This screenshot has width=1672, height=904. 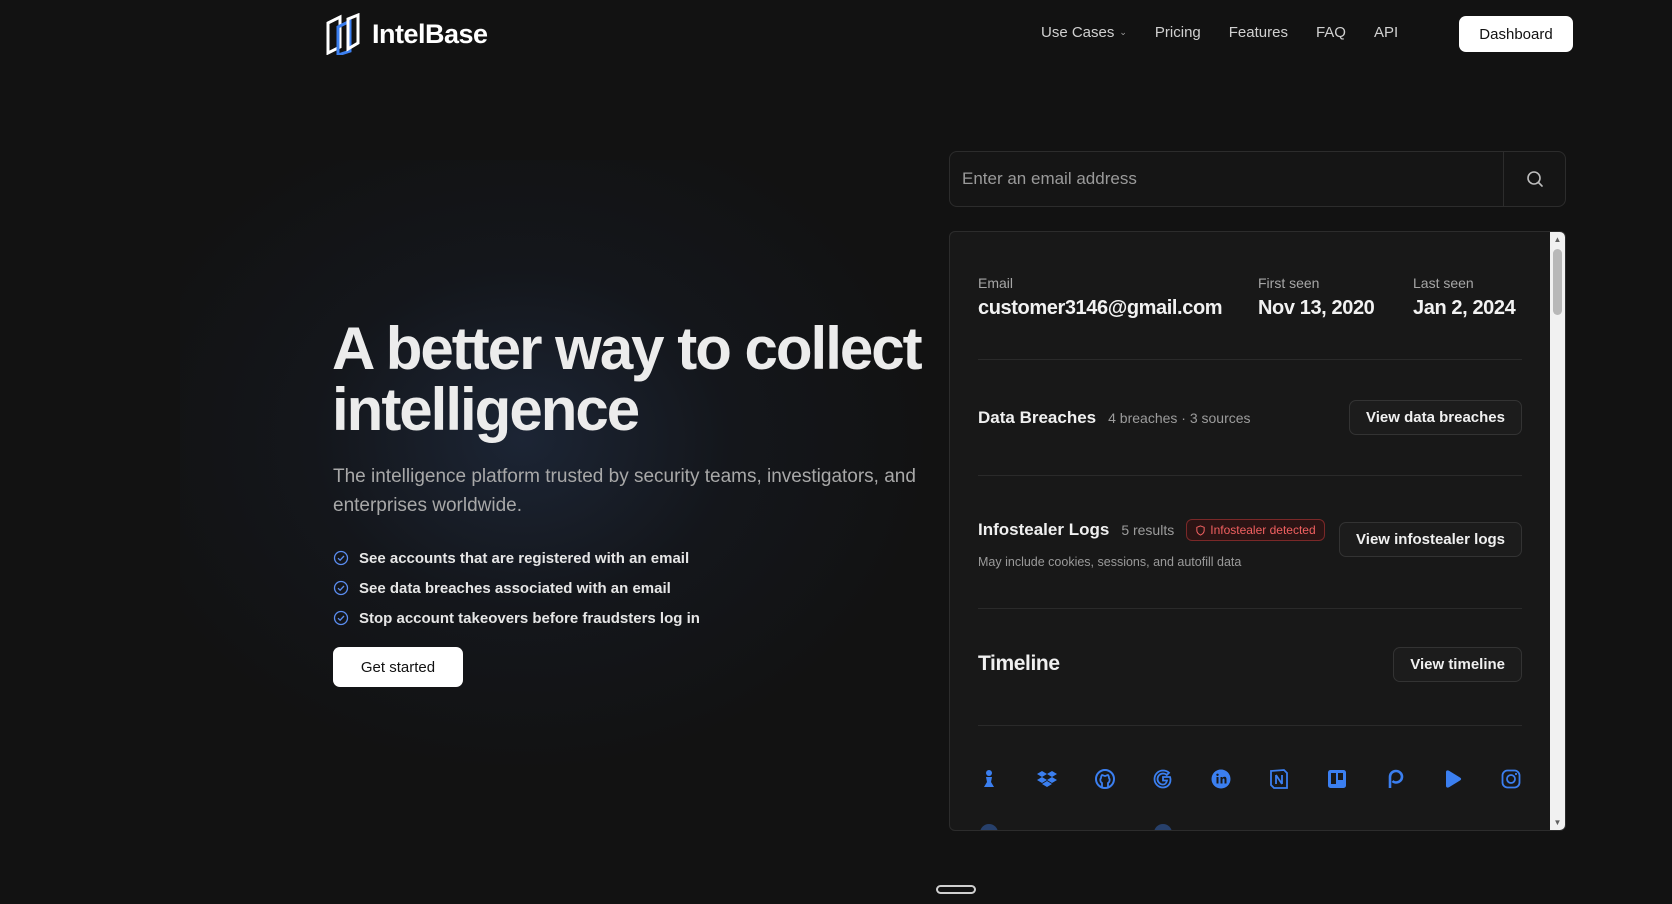 I want to click on google-icon, so click(x=1163, y=779).